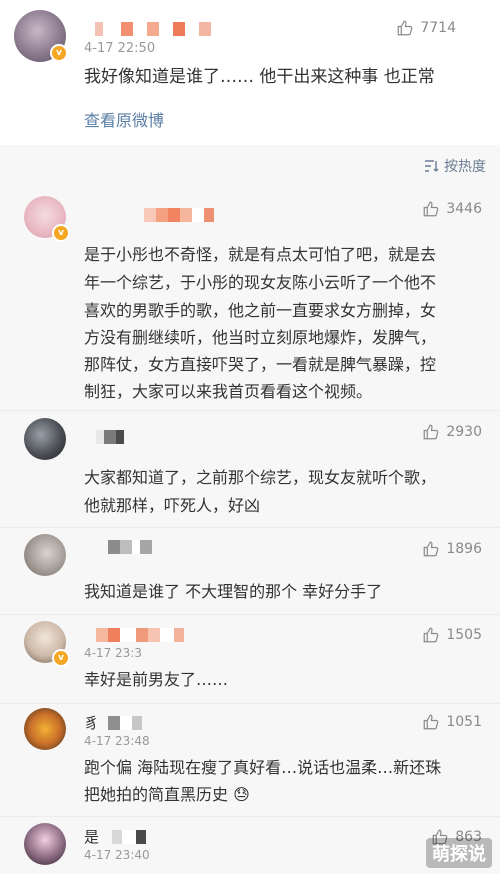  What do you see at coordinates (432, 166) in the screenshot?
I see `sort-icon` at bounding box center [432, 166].